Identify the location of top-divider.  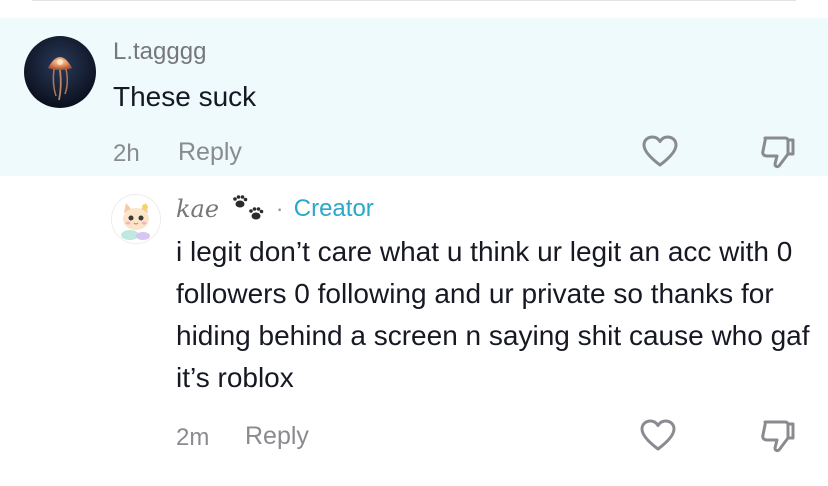
(414, 0).